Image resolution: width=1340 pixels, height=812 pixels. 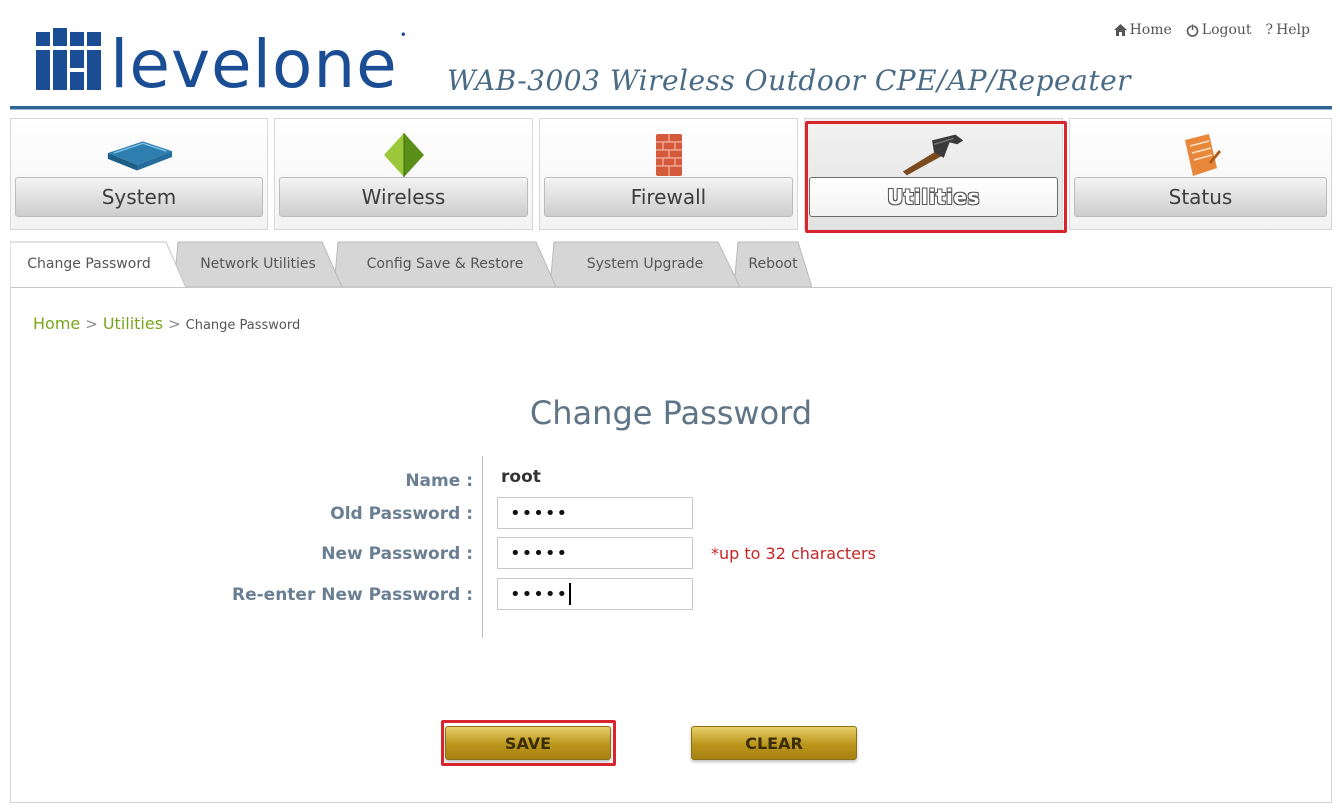 I want to click on breadcrumb-home-link: Home, so click(x=56, y=323).